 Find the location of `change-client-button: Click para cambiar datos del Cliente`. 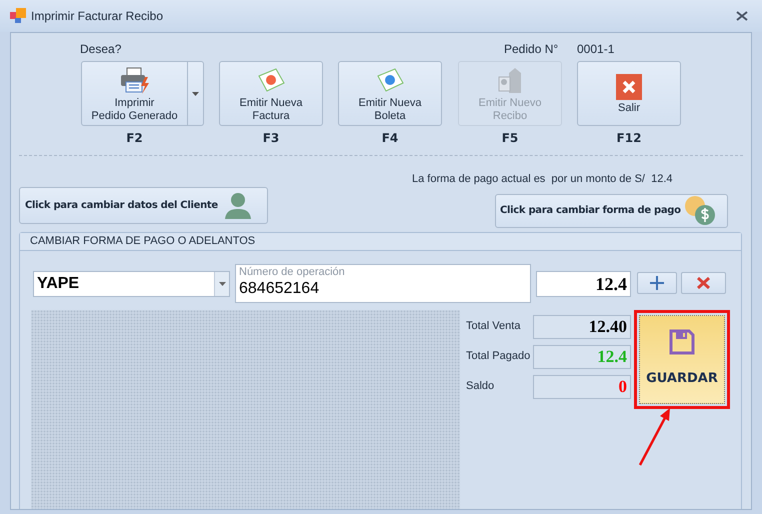

change-client-button: Click para cambiar datos del Cliente is located at coordinates (143, 205).